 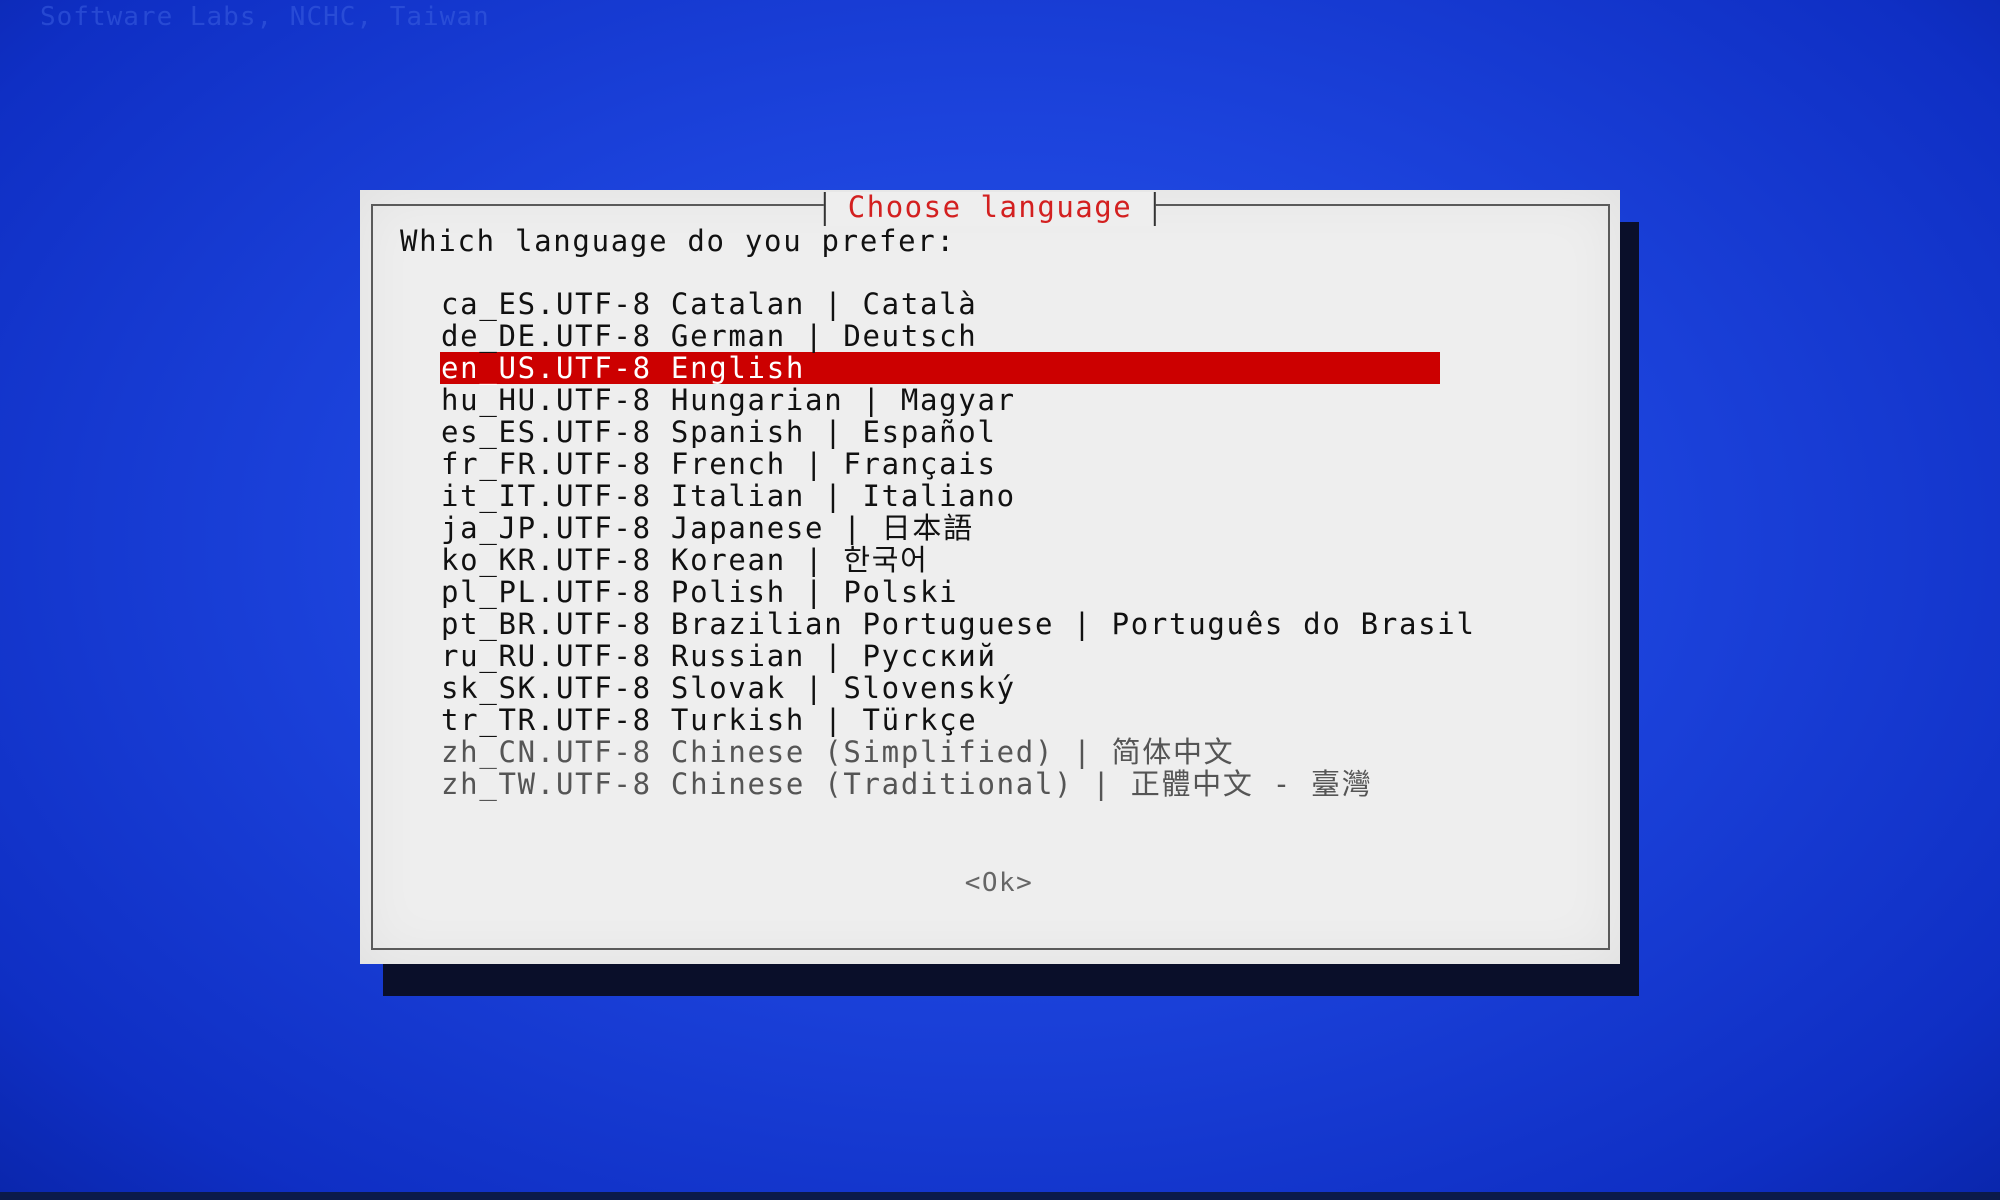 What do you see at coordinates (940, 496) in the screenshot?
I see `language-option-it-it: it_IT.UTF-8 Italian | Italiano` at bounding box center [940, 496].